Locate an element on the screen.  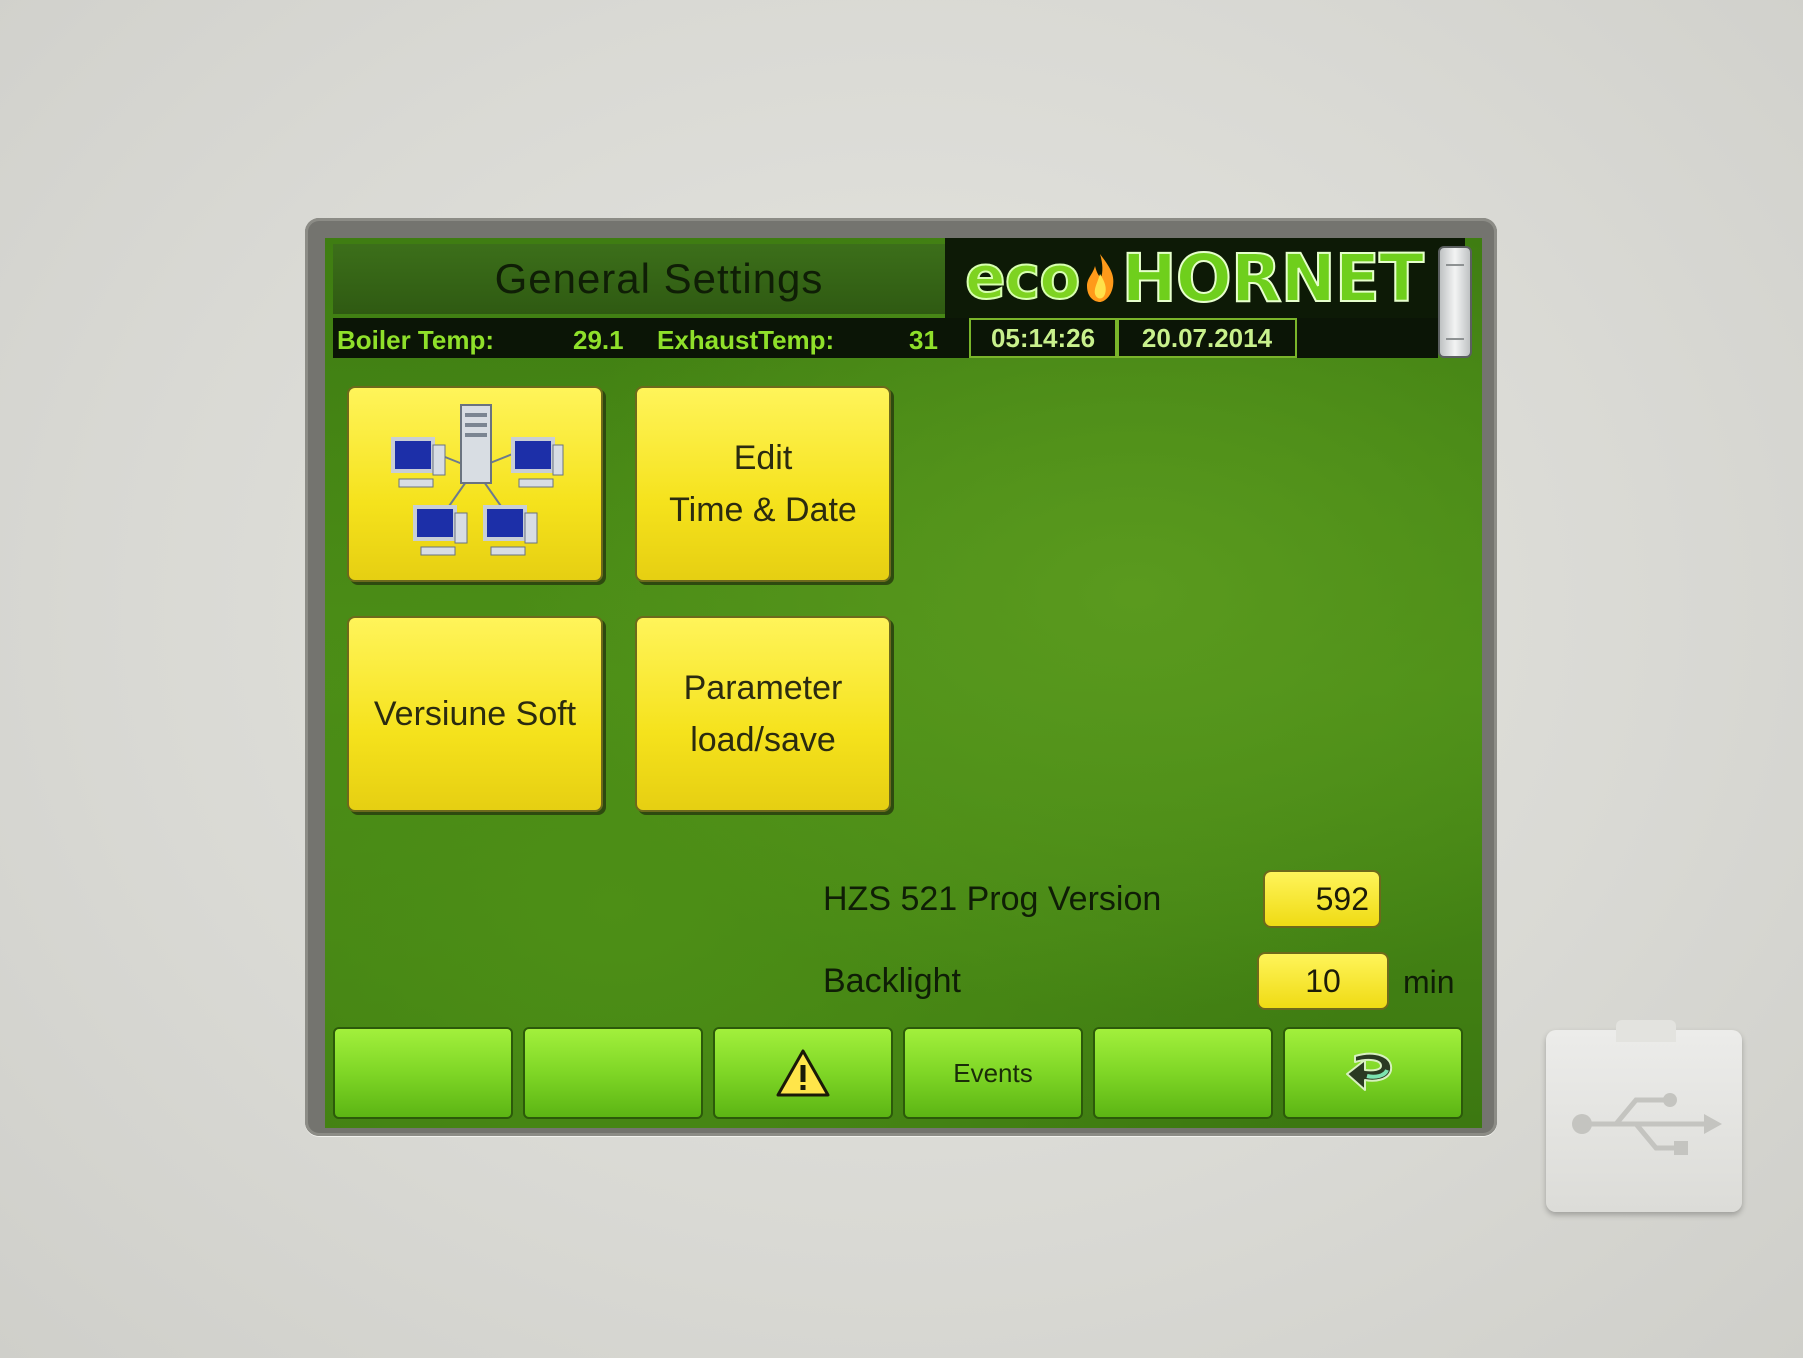
exhaust-temp-label: ExhaustTemp: is located at coordinates (746, 340).